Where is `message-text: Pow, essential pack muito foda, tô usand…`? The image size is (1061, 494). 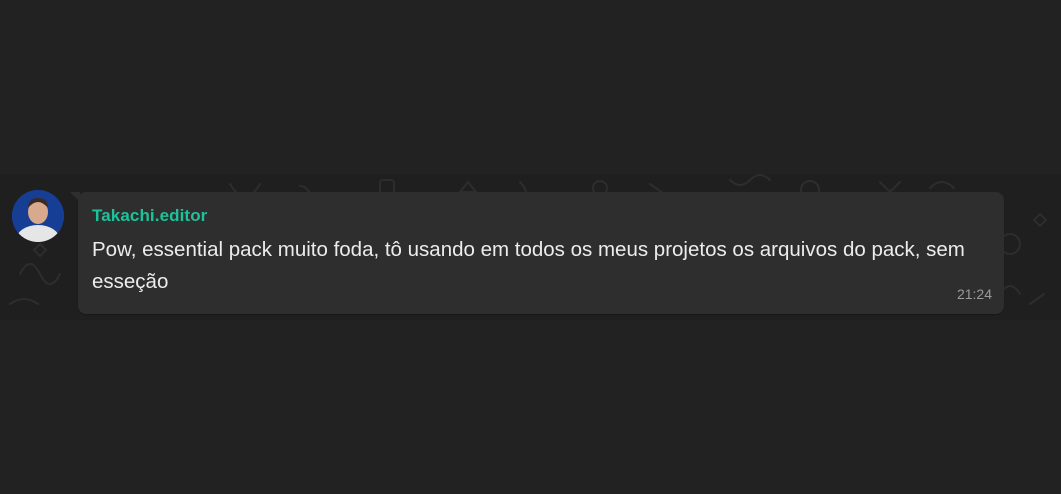
message-text: Pow, essential pack muito foda, tô usand… is located at coordinates (528, 265).